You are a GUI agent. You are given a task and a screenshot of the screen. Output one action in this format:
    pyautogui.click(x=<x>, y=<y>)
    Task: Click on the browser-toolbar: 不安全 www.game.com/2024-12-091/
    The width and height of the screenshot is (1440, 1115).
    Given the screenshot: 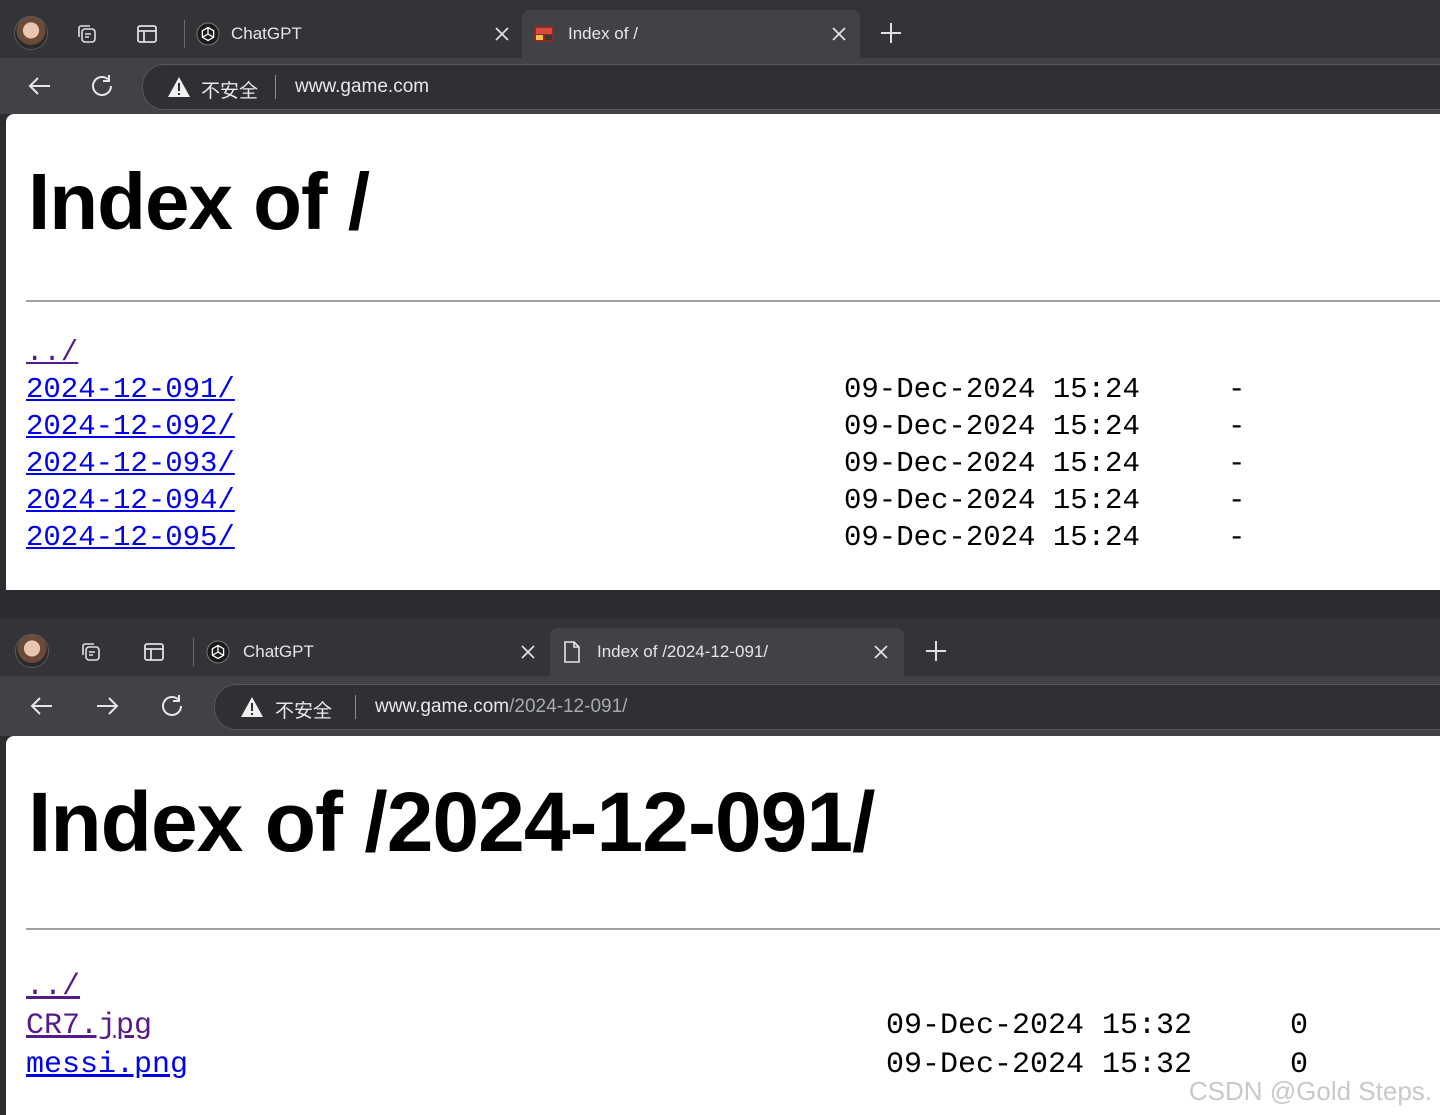 What is the action you would take?
    pyautogui.click(x=720, y=706)
    